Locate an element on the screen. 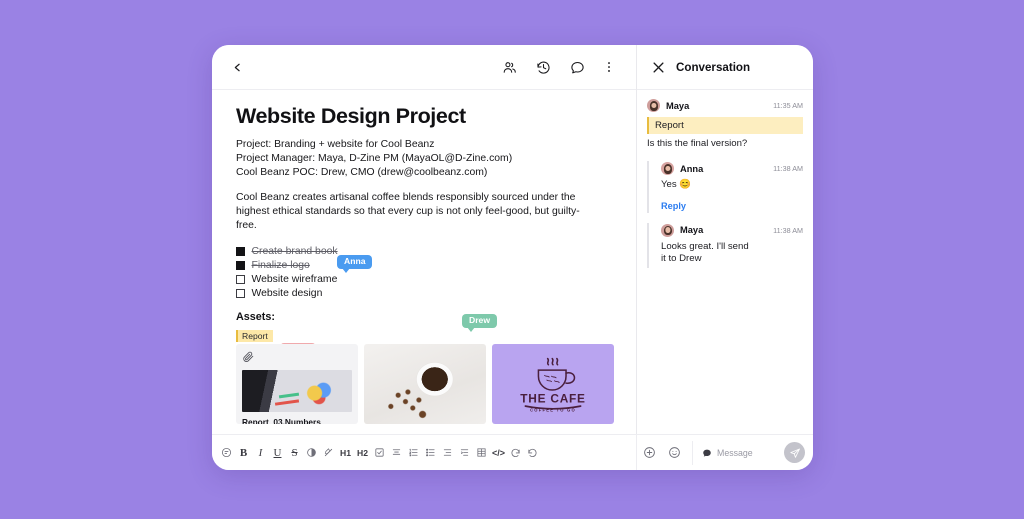 The image size is (1024, 519). asset-card-cafe-logo: THE CAFE COFFEE TO GO is located at coordinates (553, 383).